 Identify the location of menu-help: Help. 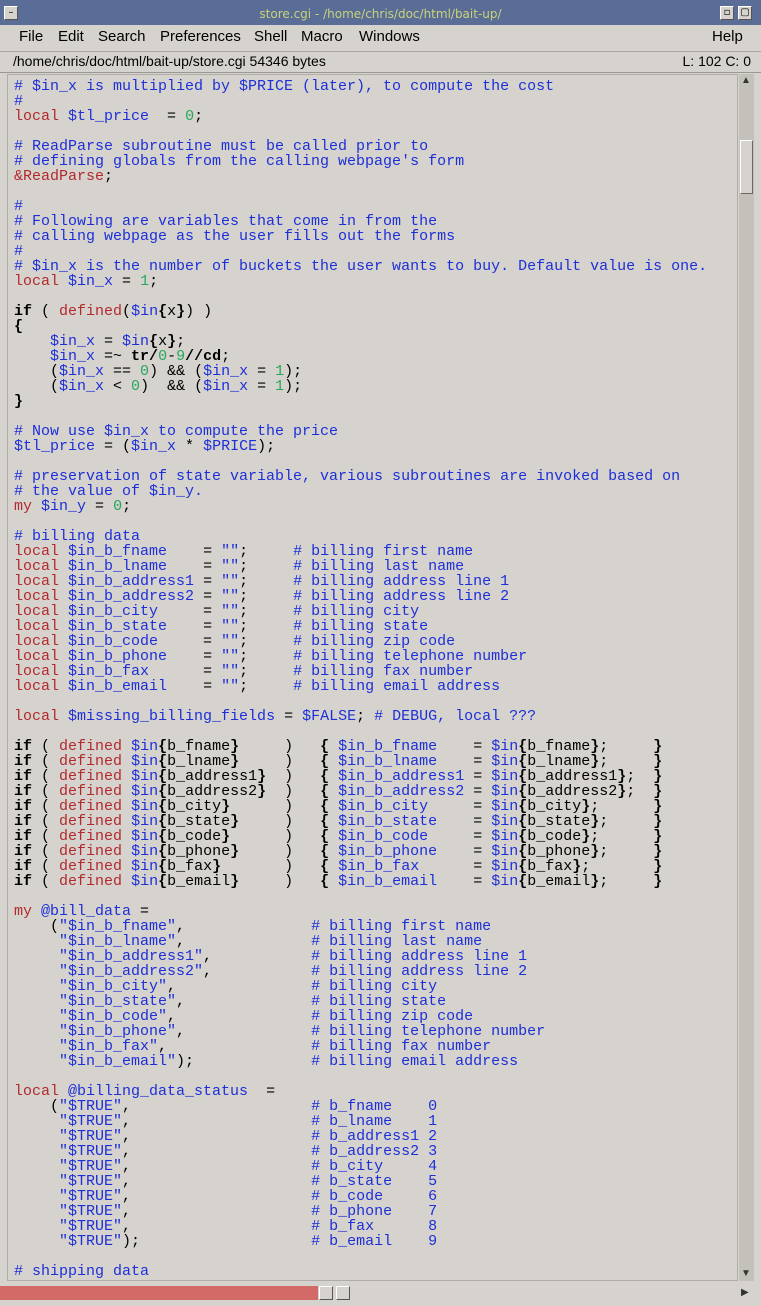
(727, 37).